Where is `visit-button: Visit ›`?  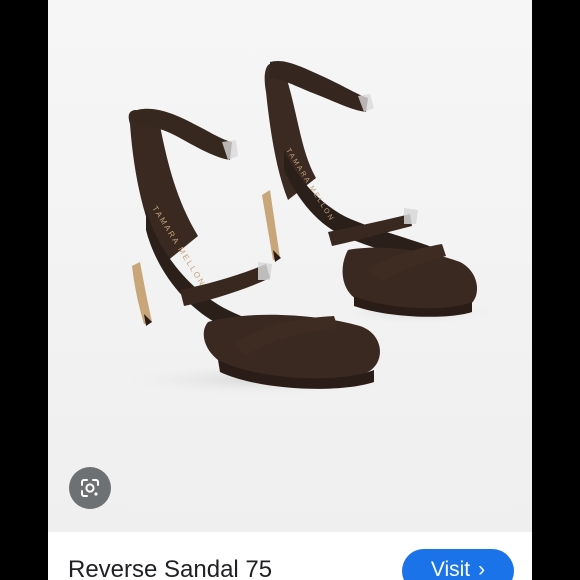 visit-button: Visit › is located at coordinates (458, 564).